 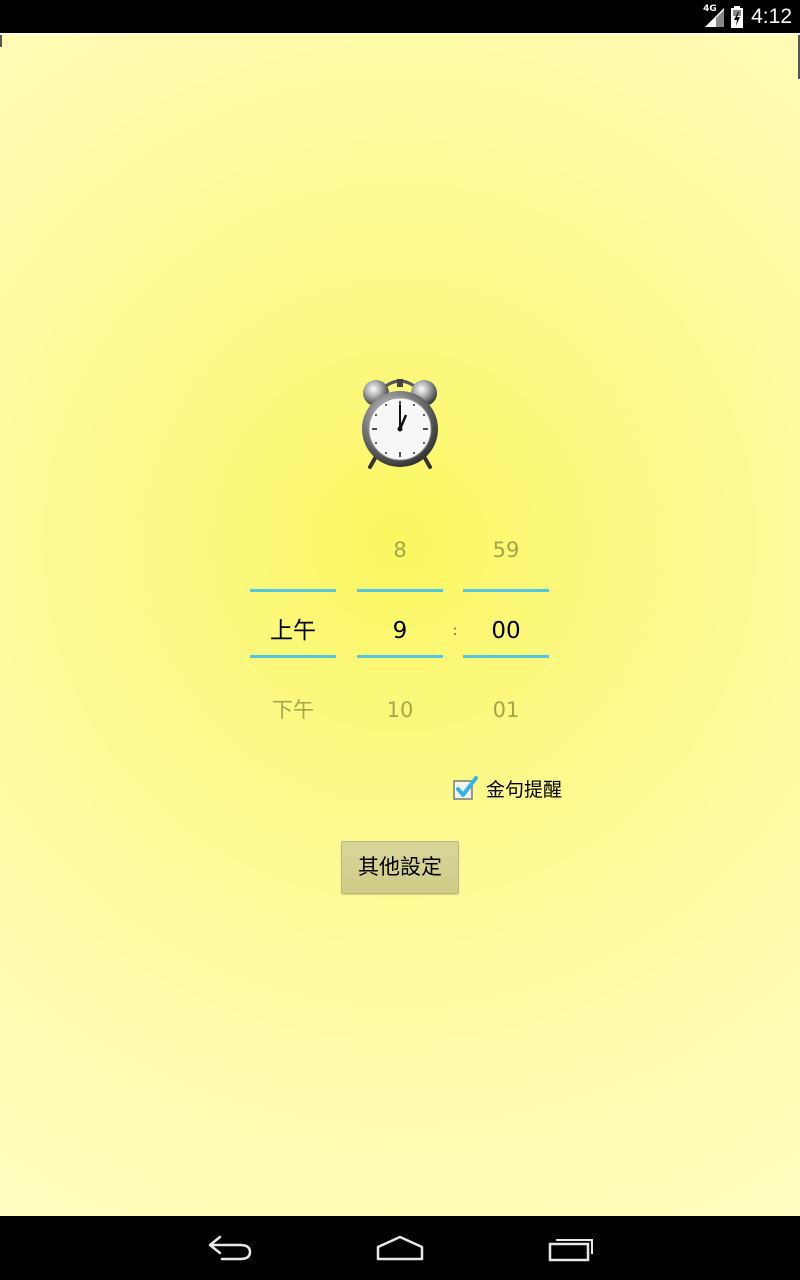 I want to click on minute-next-value: 01, so click(x=506, y=710).